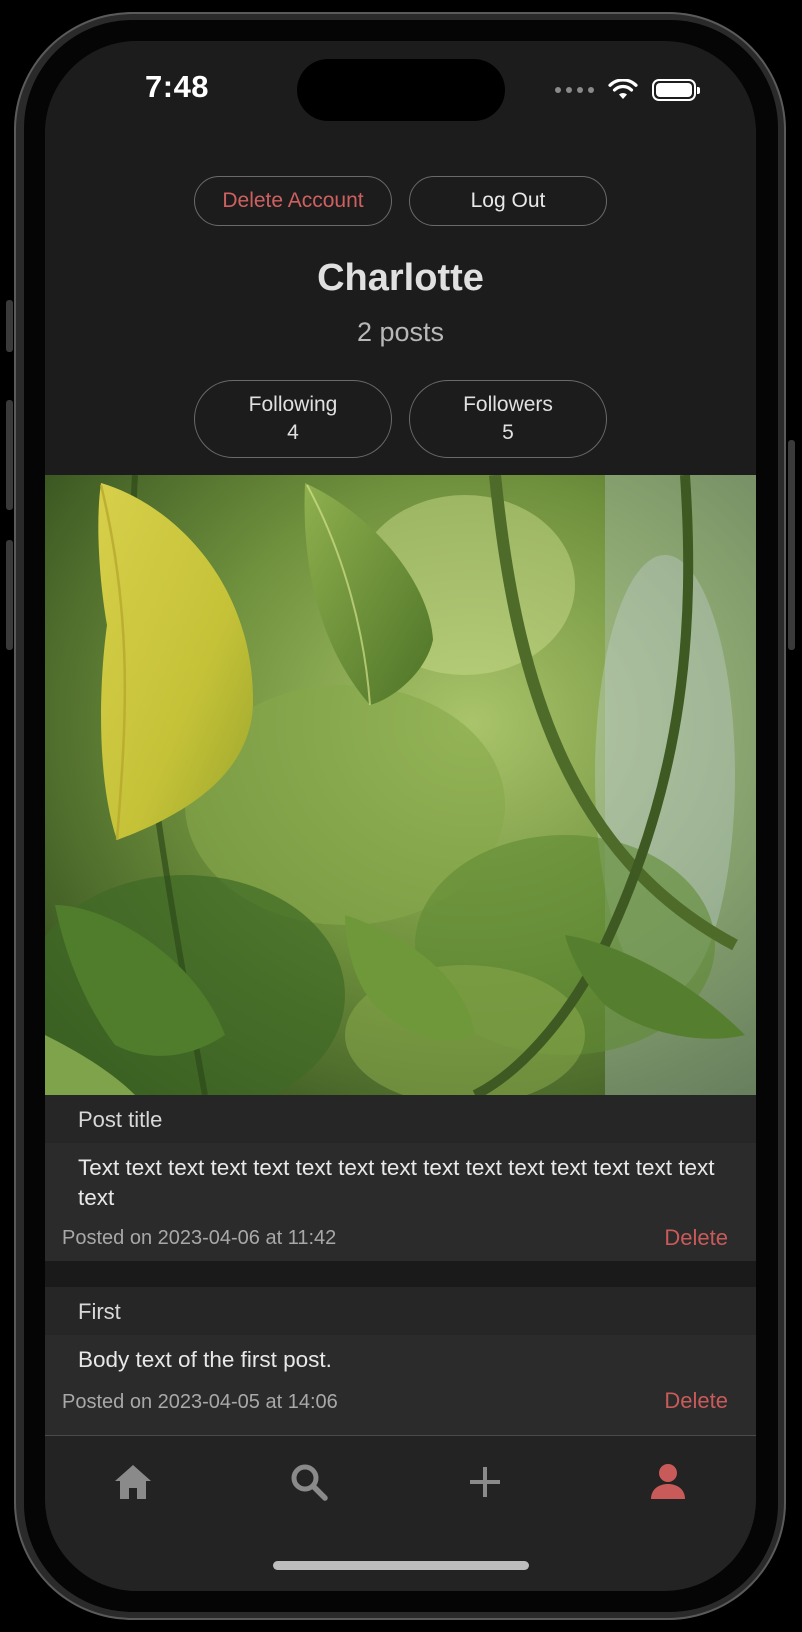  I want to click on posts-count: 2 posts, so click(400, 332).